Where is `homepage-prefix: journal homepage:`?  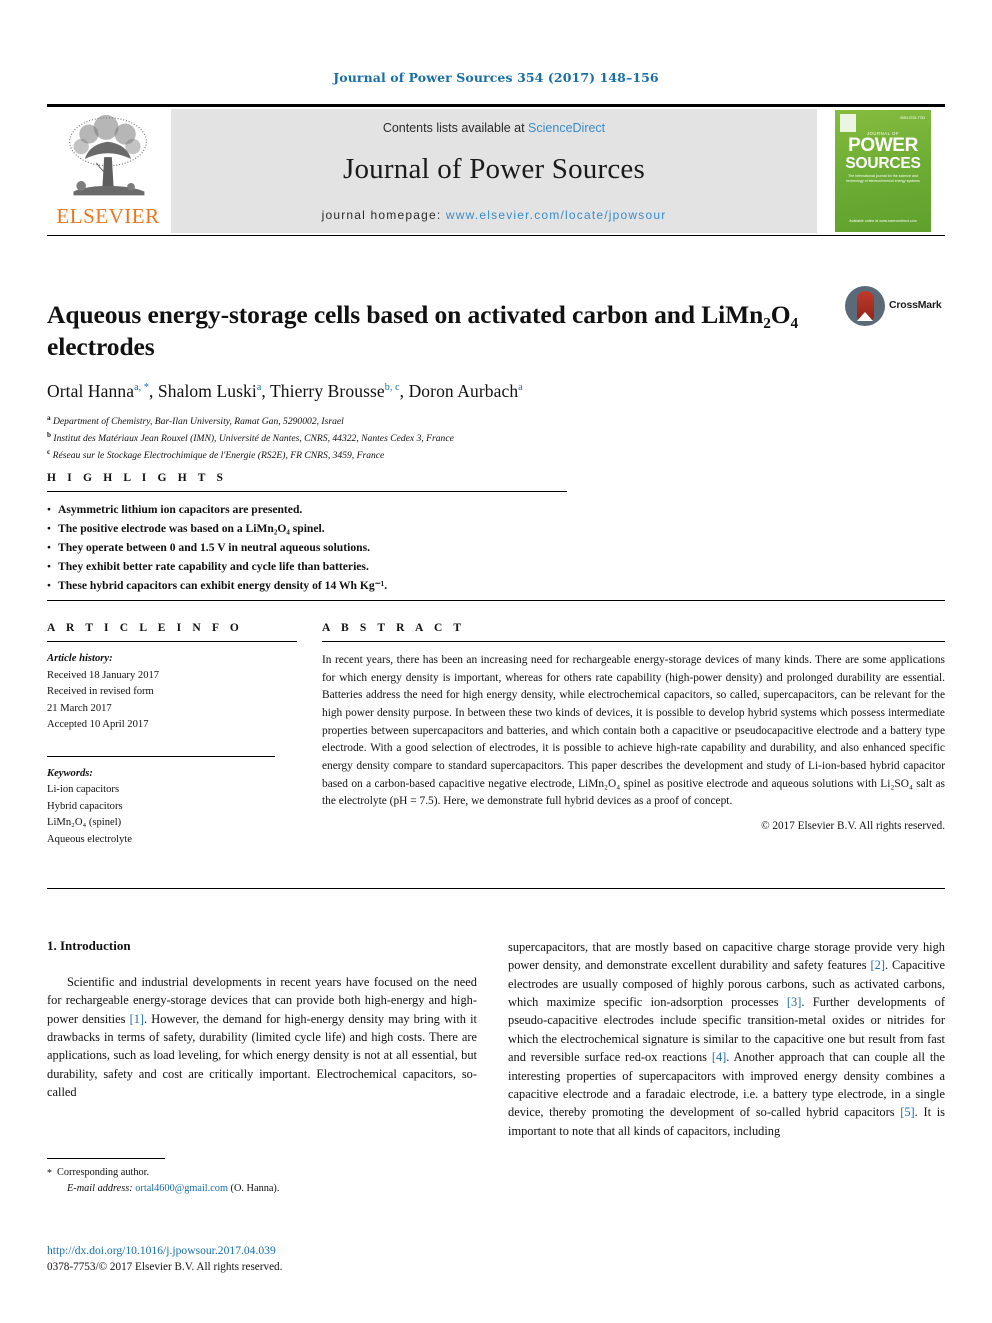
homepage-prefix: journal homepage: is located at coordinates (383, 215).